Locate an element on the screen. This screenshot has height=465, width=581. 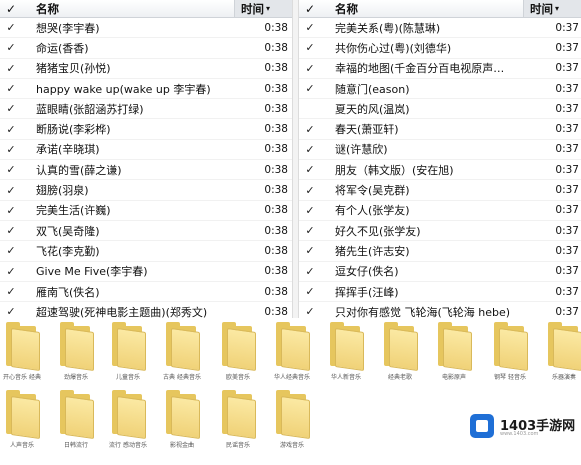
track-row: ✓ 共你伤心过(粤)(刘德华) 0:37 is located at coordinates (440, 48).